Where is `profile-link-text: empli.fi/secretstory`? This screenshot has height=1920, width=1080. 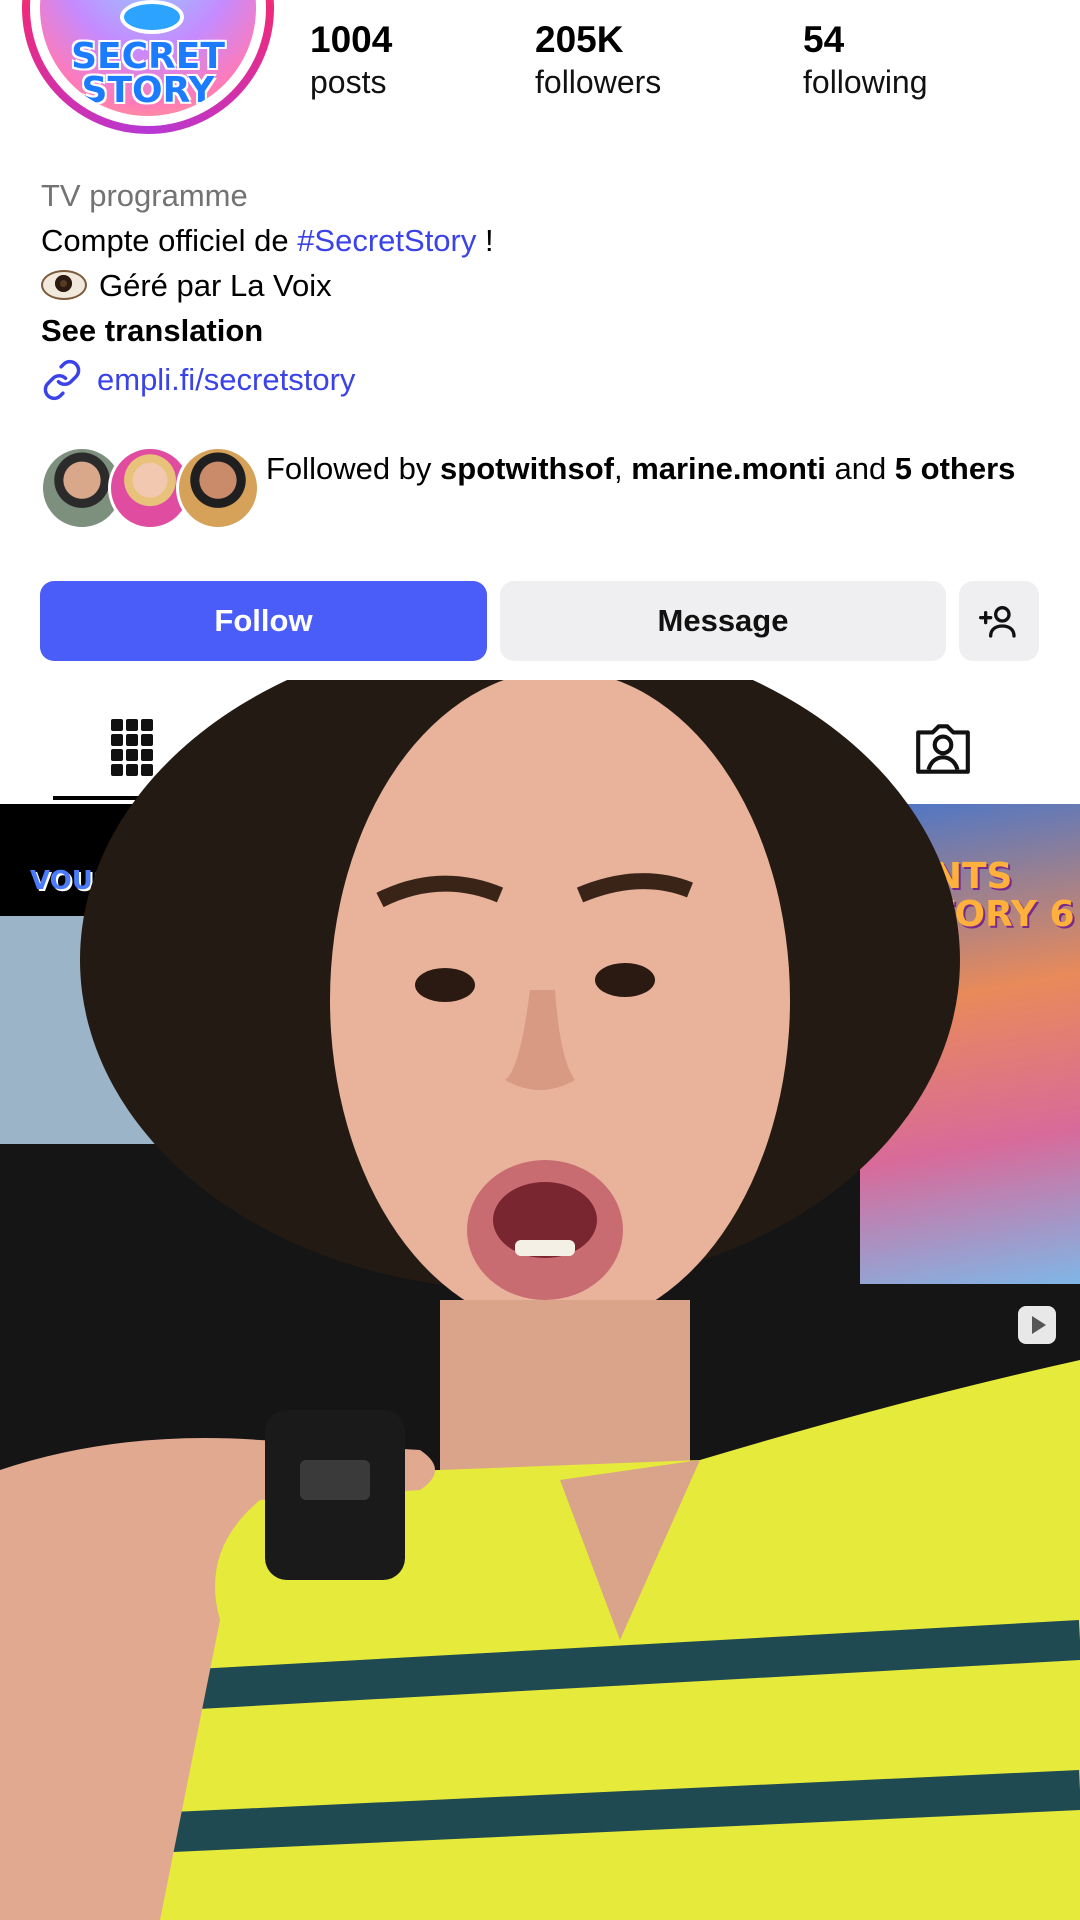 profile-link-text: empli.fi/secretstory is located at coordinates (226, 379).